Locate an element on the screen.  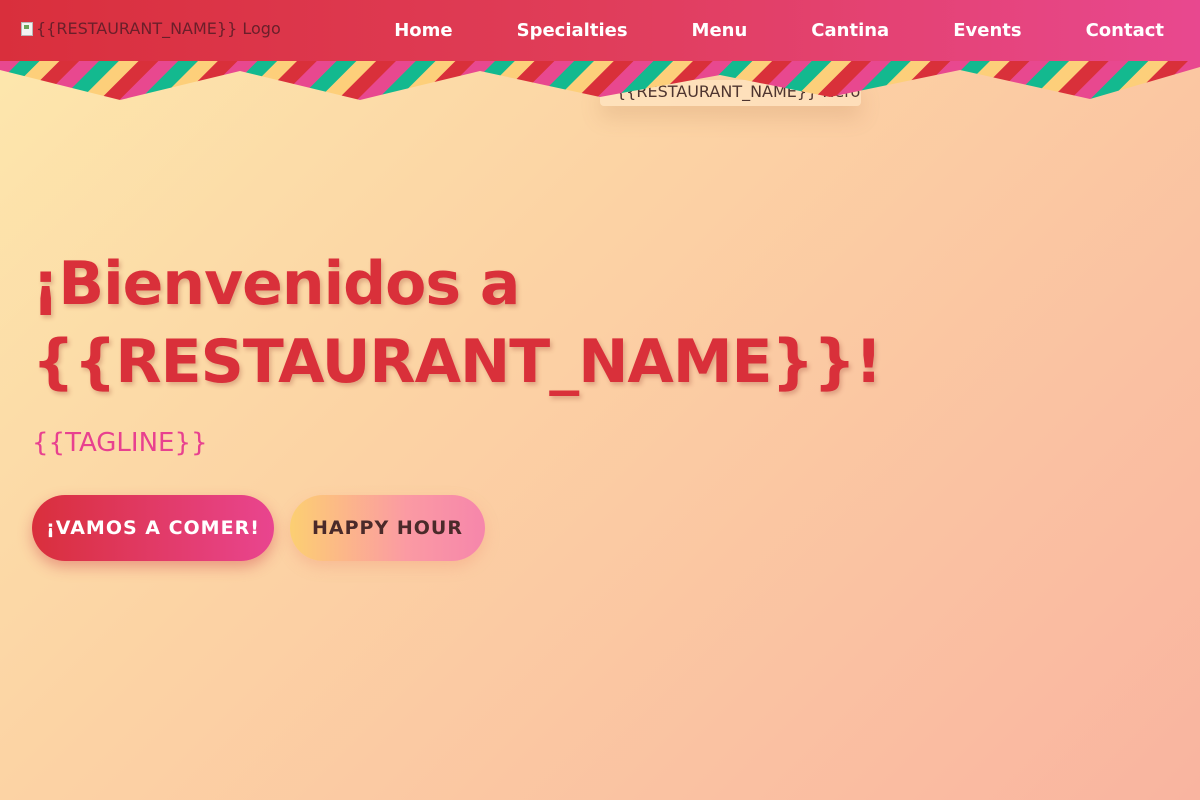
nav-cantina: Cantina is located at coordinates (850, 30).